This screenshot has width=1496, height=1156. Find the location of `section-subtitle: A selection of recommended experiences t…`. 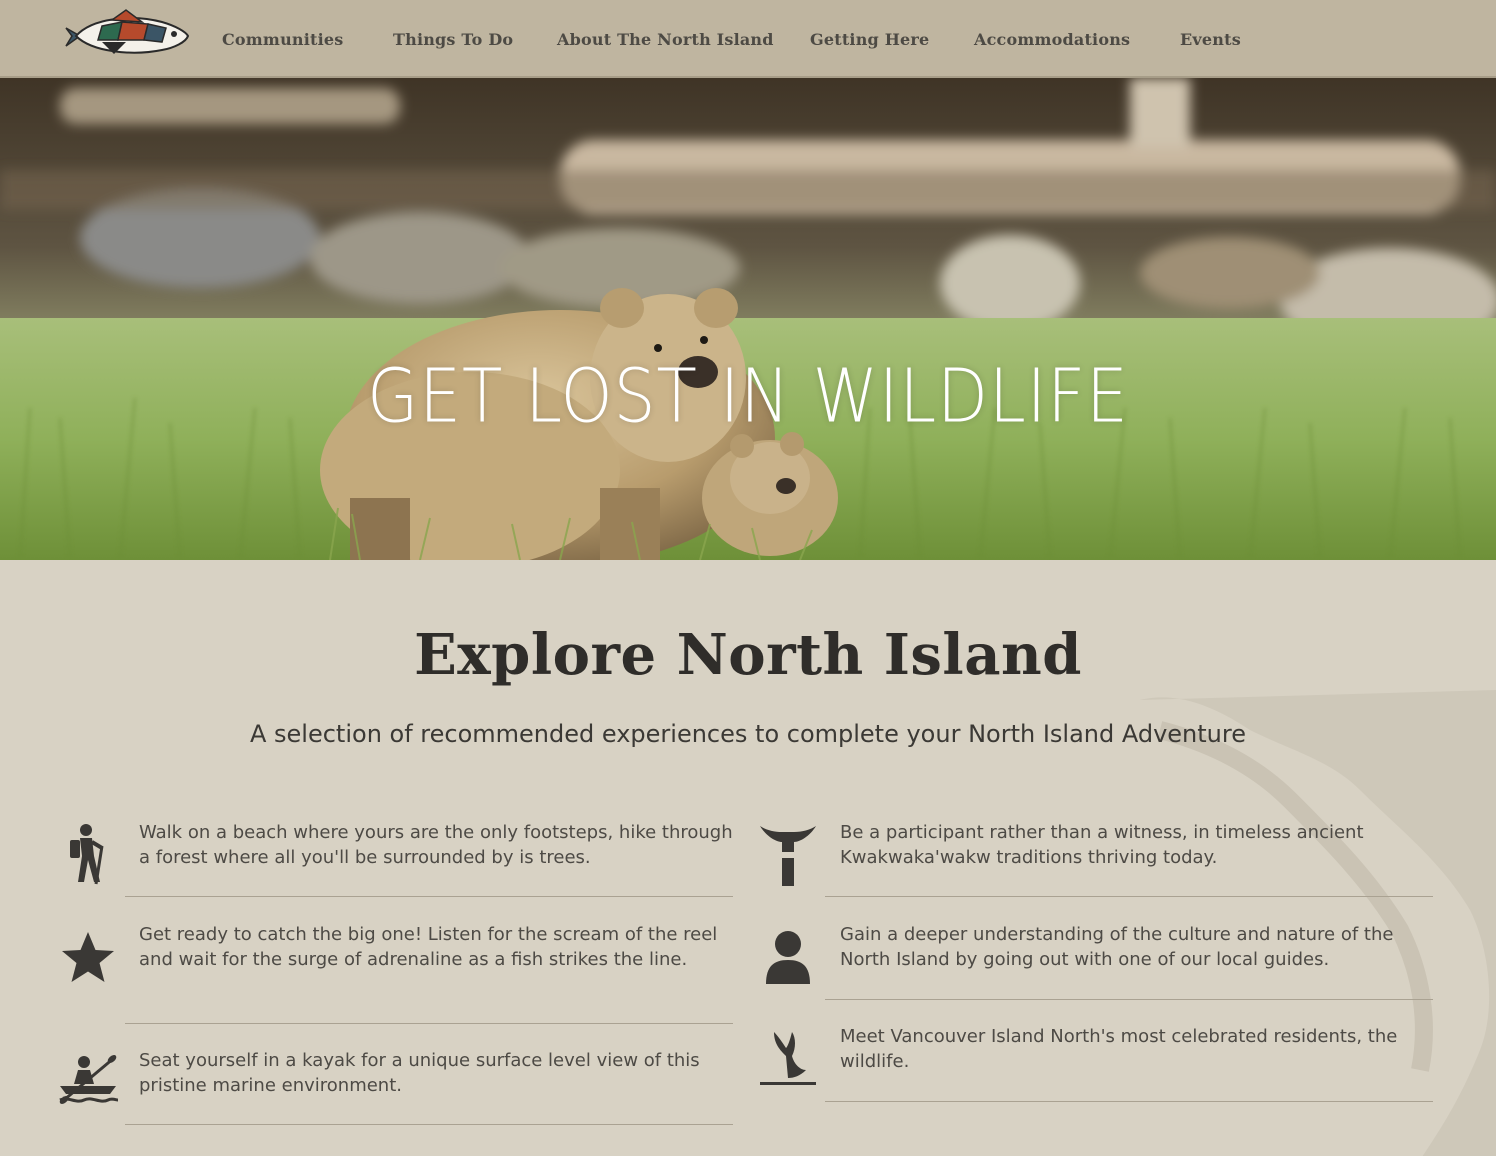

section-subtitle: A selection of recommended experiences t… is located at coordinates (747, 734).